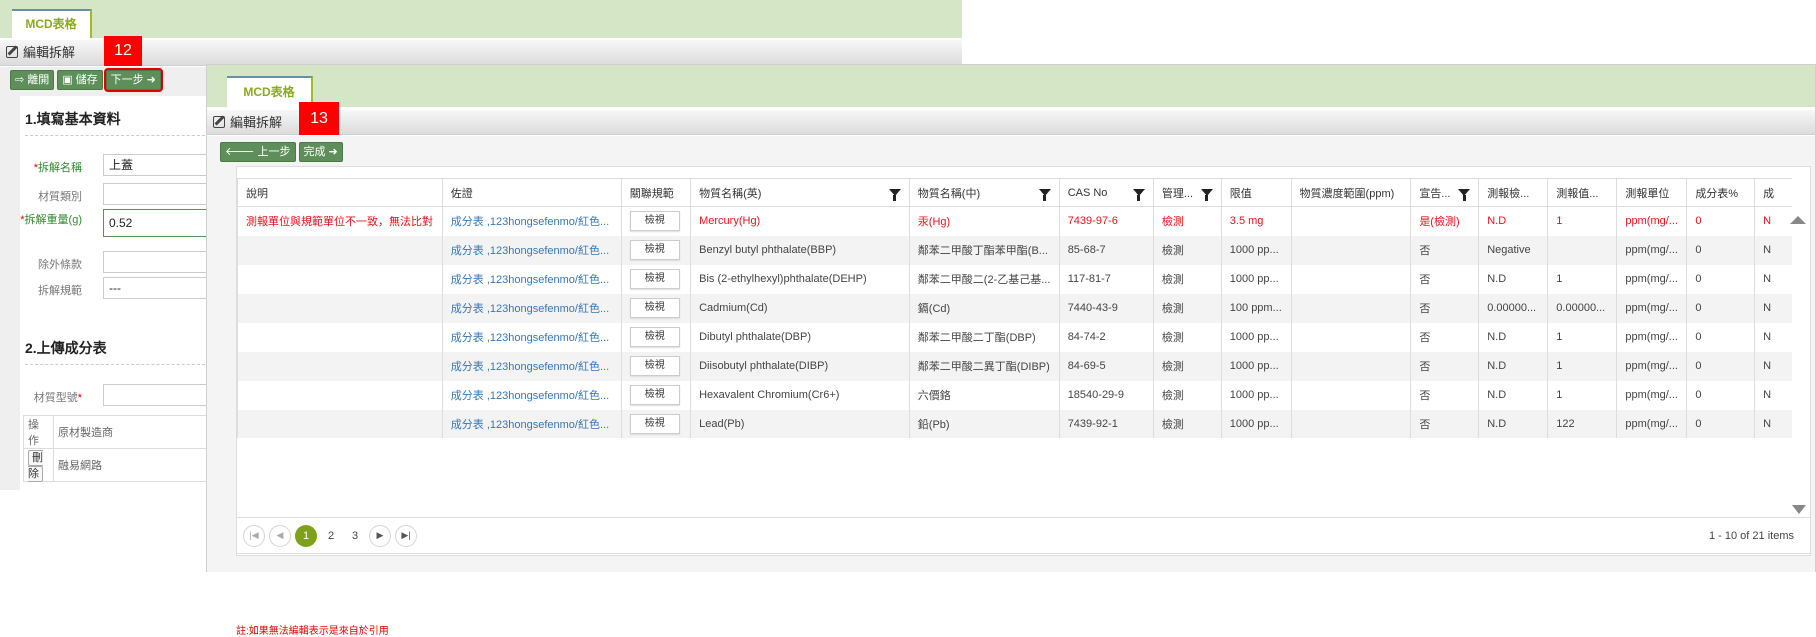 The width and height of the screenshot is (1816, 637). I want to click on step-badge: 13, so click(319, 118).